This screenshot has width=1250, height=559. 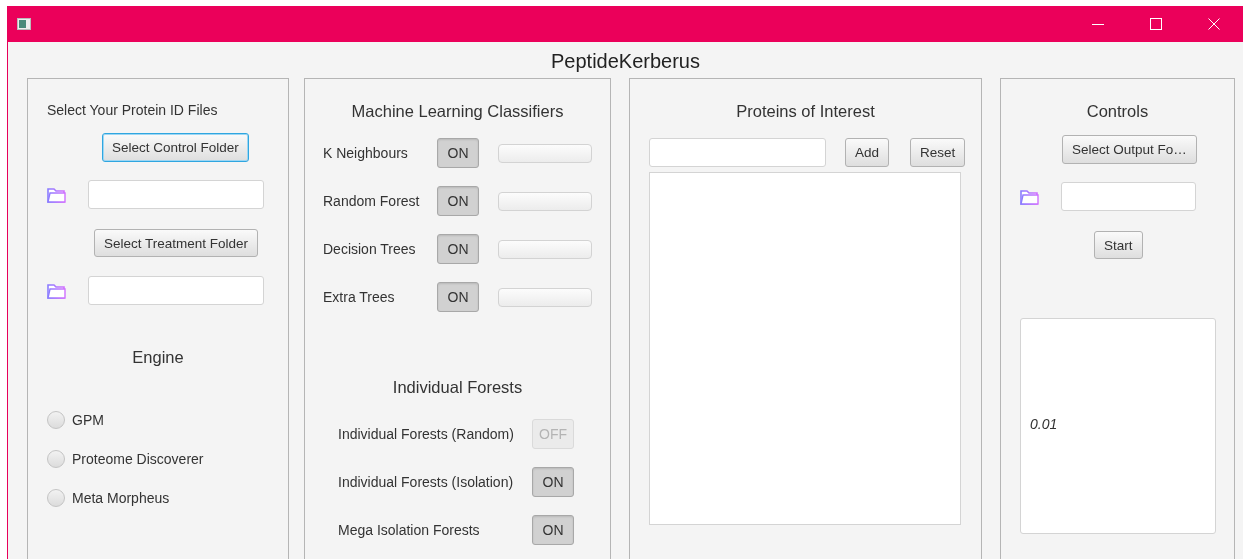 I want to click on maximize-icon, so click(x=1156, y=24).